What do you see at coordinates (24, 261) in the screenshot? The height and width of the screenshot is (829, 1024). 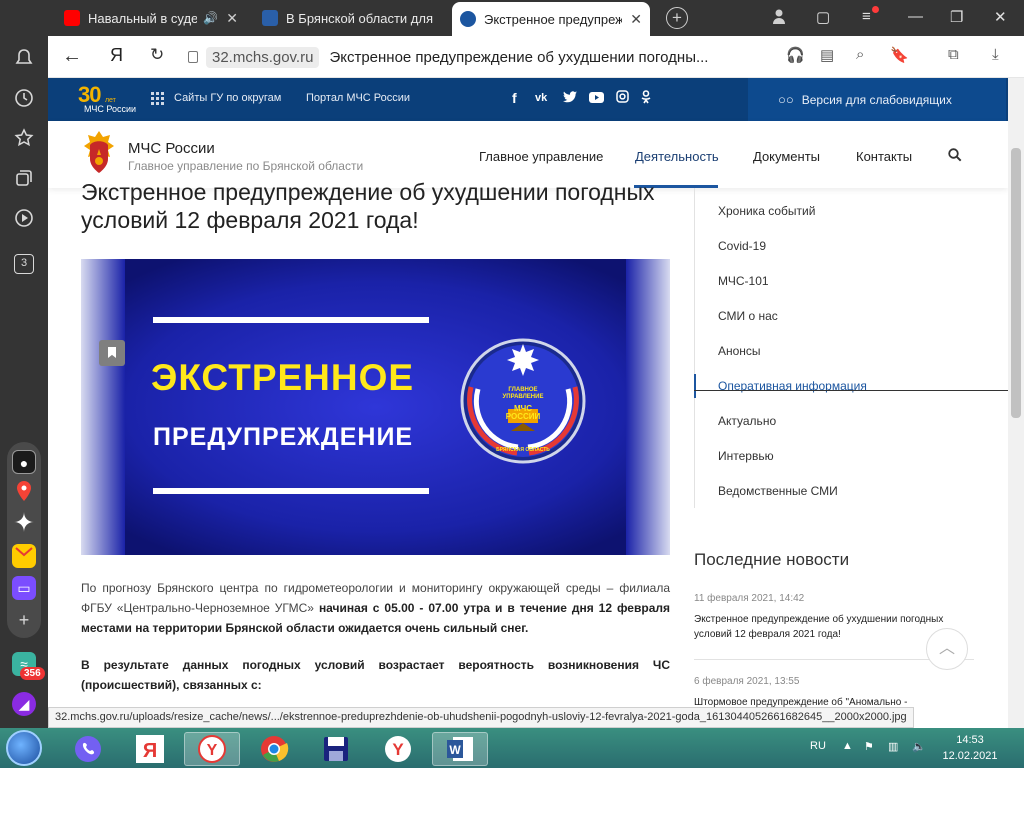 I see `tab-counter-icon: 3` at bounding box center [24, 261].